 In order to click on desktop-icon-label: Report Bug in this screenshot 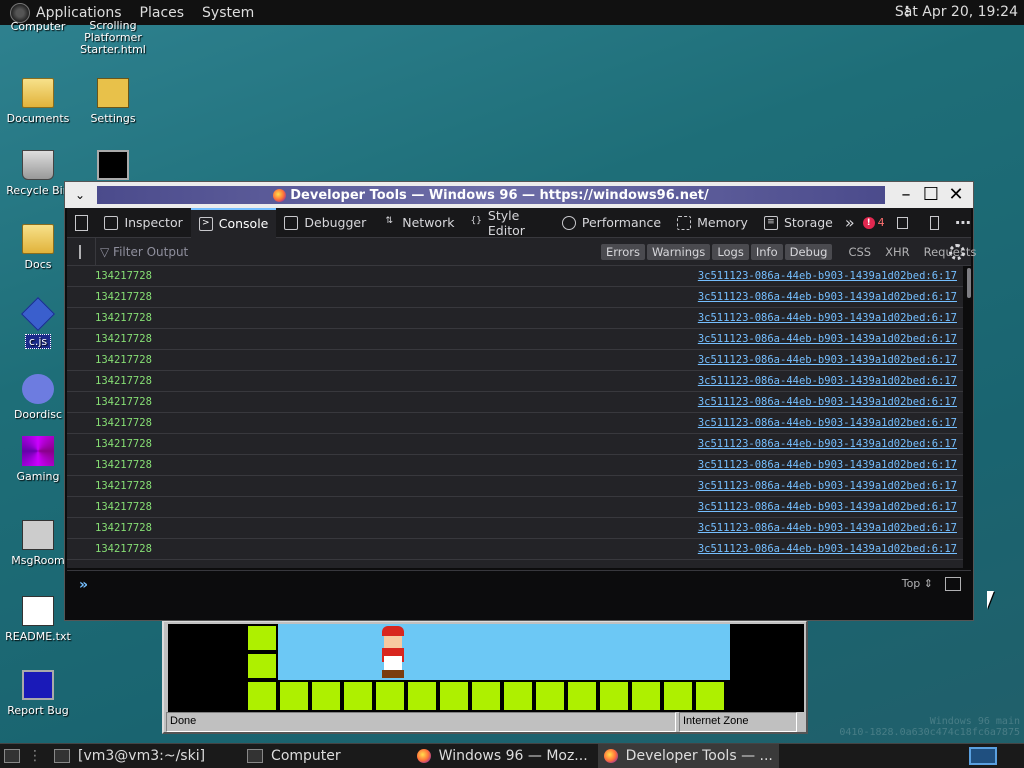, I will do `click(38, 710)`.